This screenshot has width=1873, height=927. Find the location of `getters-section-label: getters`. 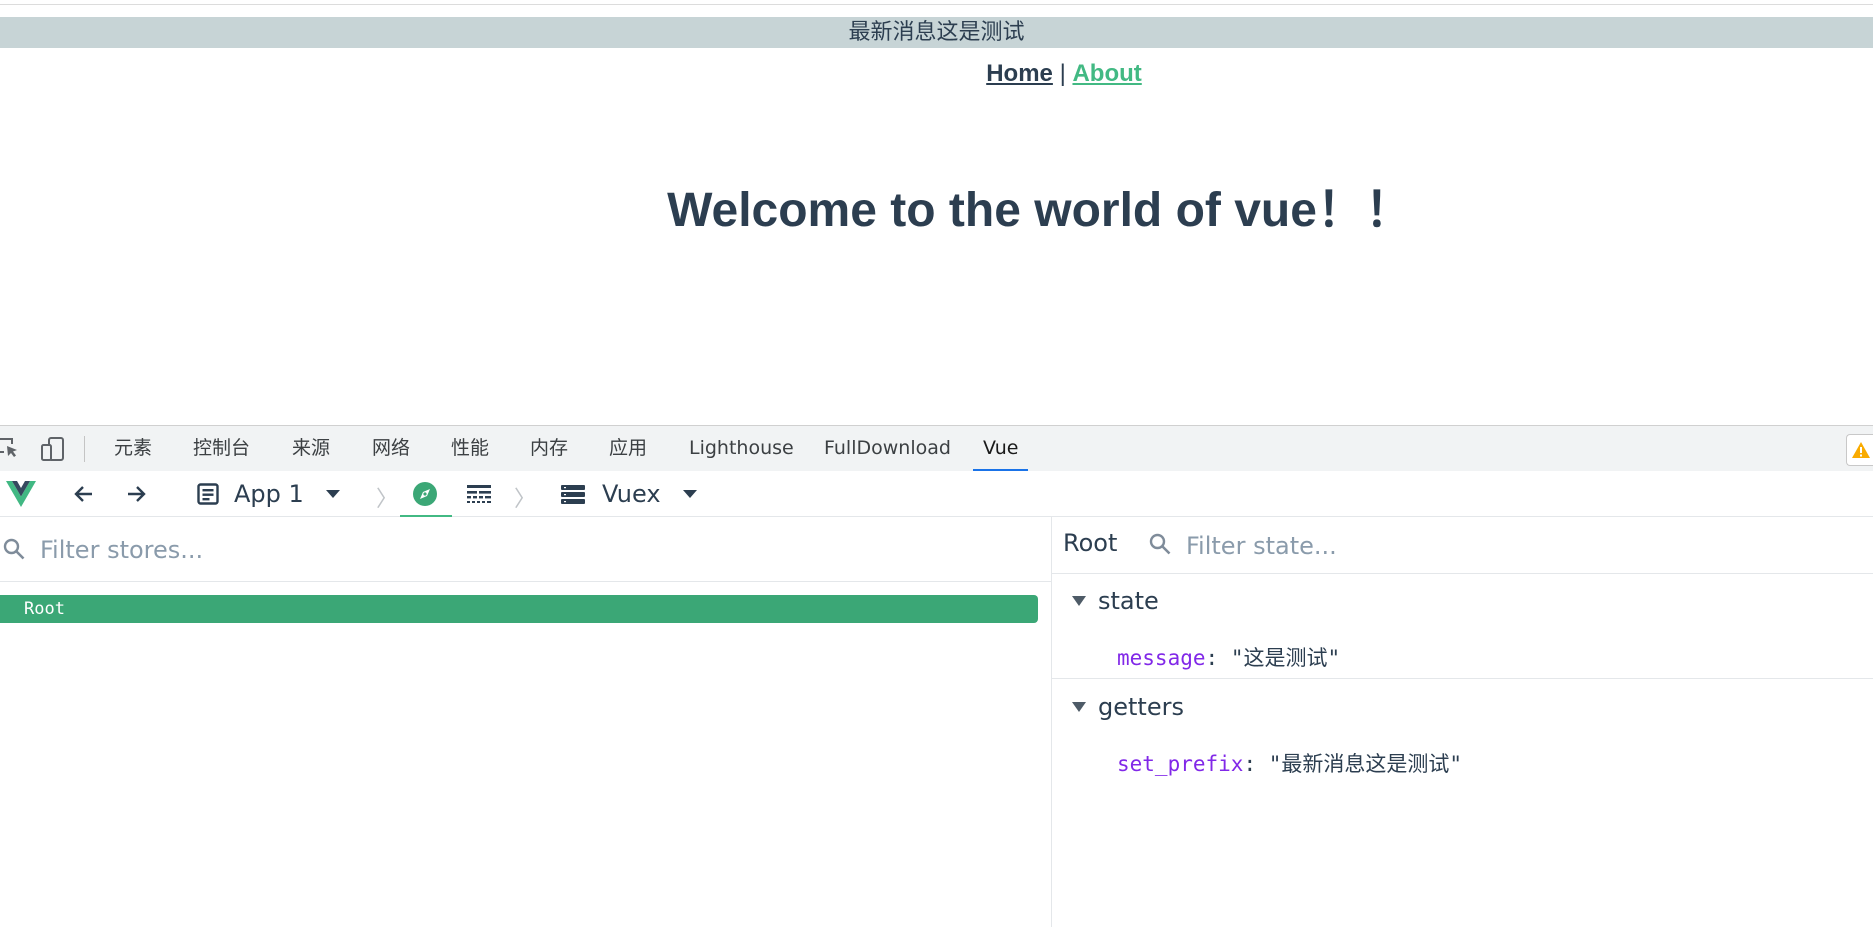

getters-section-label: getters is located at coordinates (1141, 707).